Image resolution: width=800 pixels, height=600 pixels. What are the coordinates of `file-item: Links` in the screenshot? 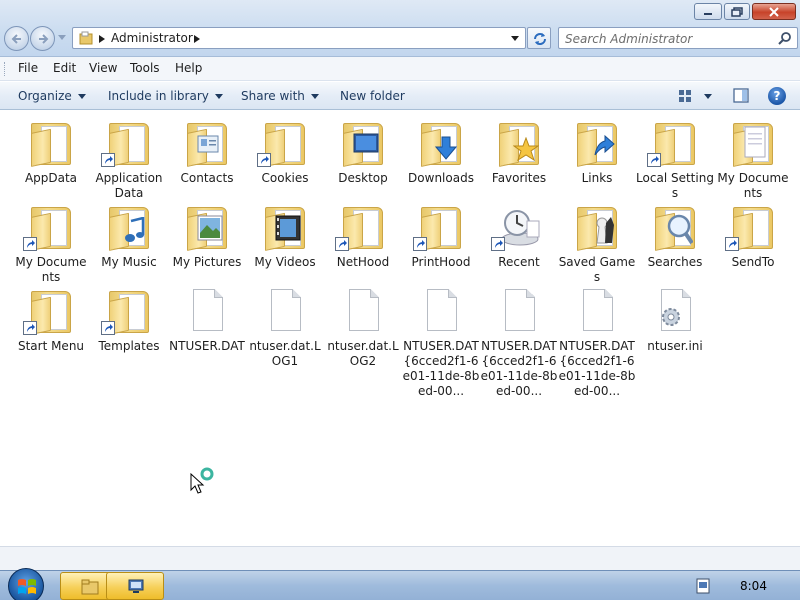 It's located at (597, 152).